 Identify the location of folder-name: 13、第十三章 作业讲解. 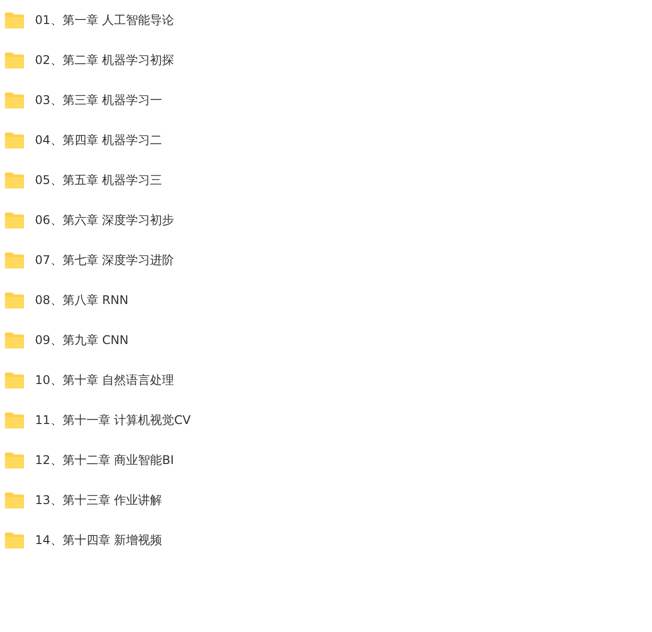
(98, 500).